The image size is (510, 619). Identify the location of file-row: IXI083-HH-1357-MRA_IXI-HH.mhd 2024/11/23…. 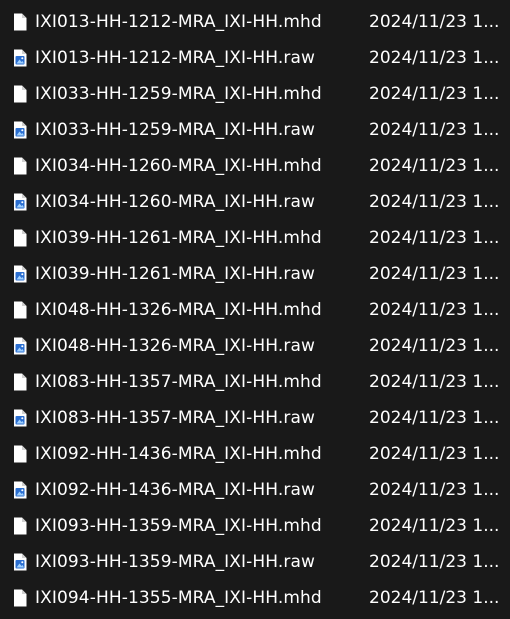
(255, 382).